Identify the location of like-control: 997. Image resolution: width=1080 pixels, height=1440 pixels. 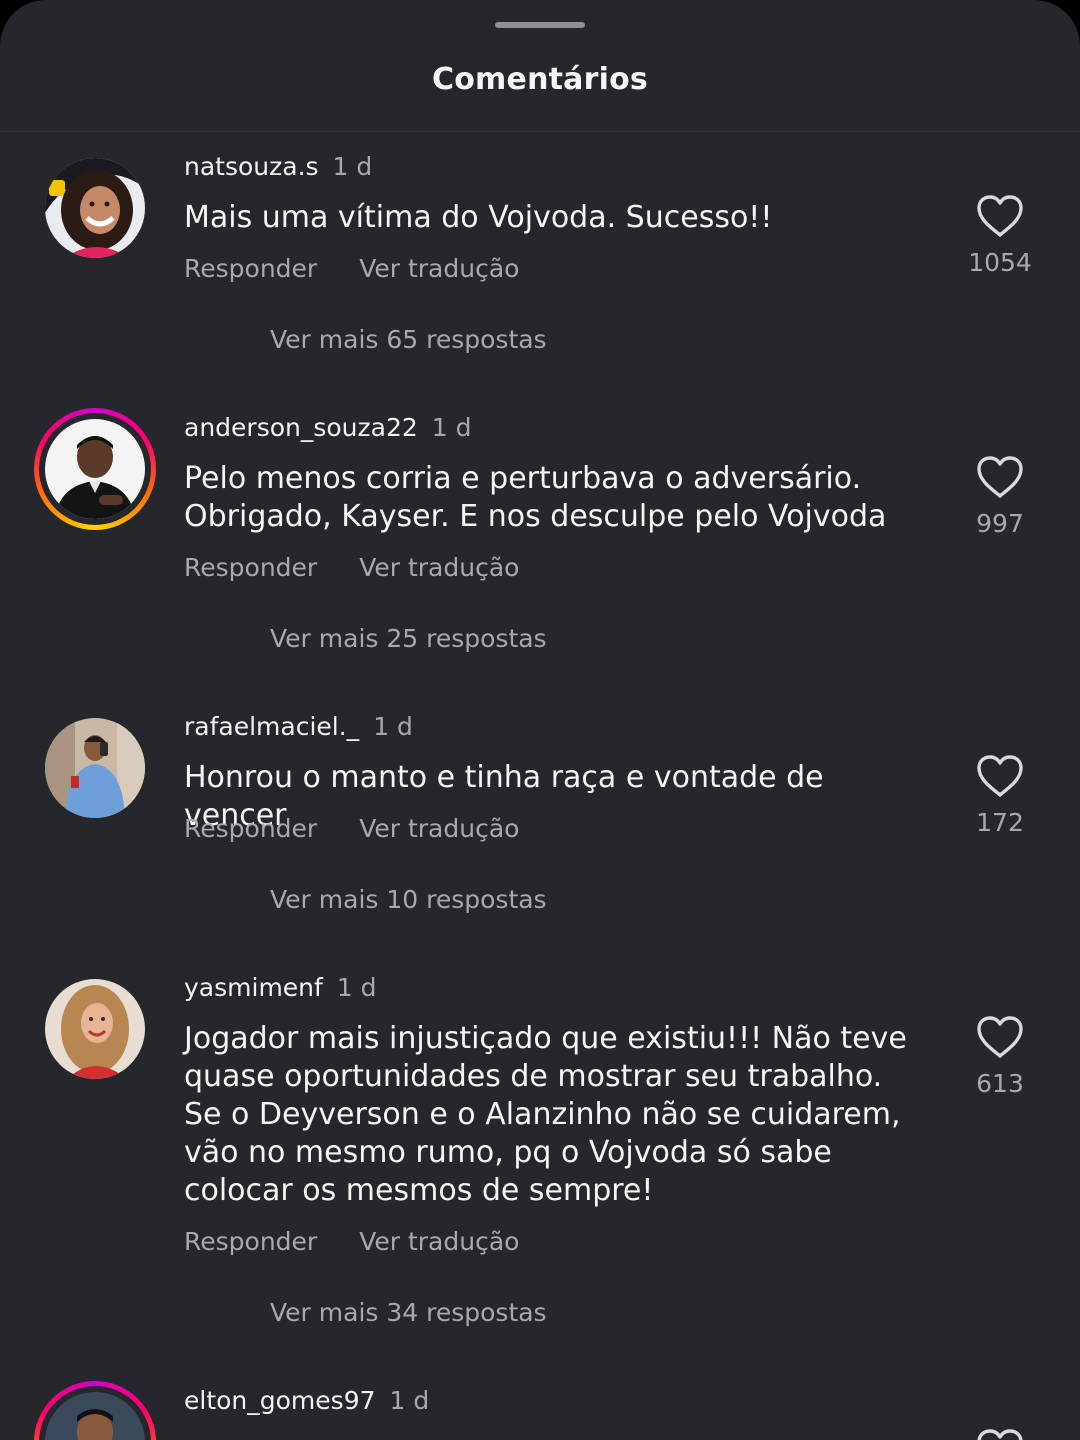
(1000, 496).